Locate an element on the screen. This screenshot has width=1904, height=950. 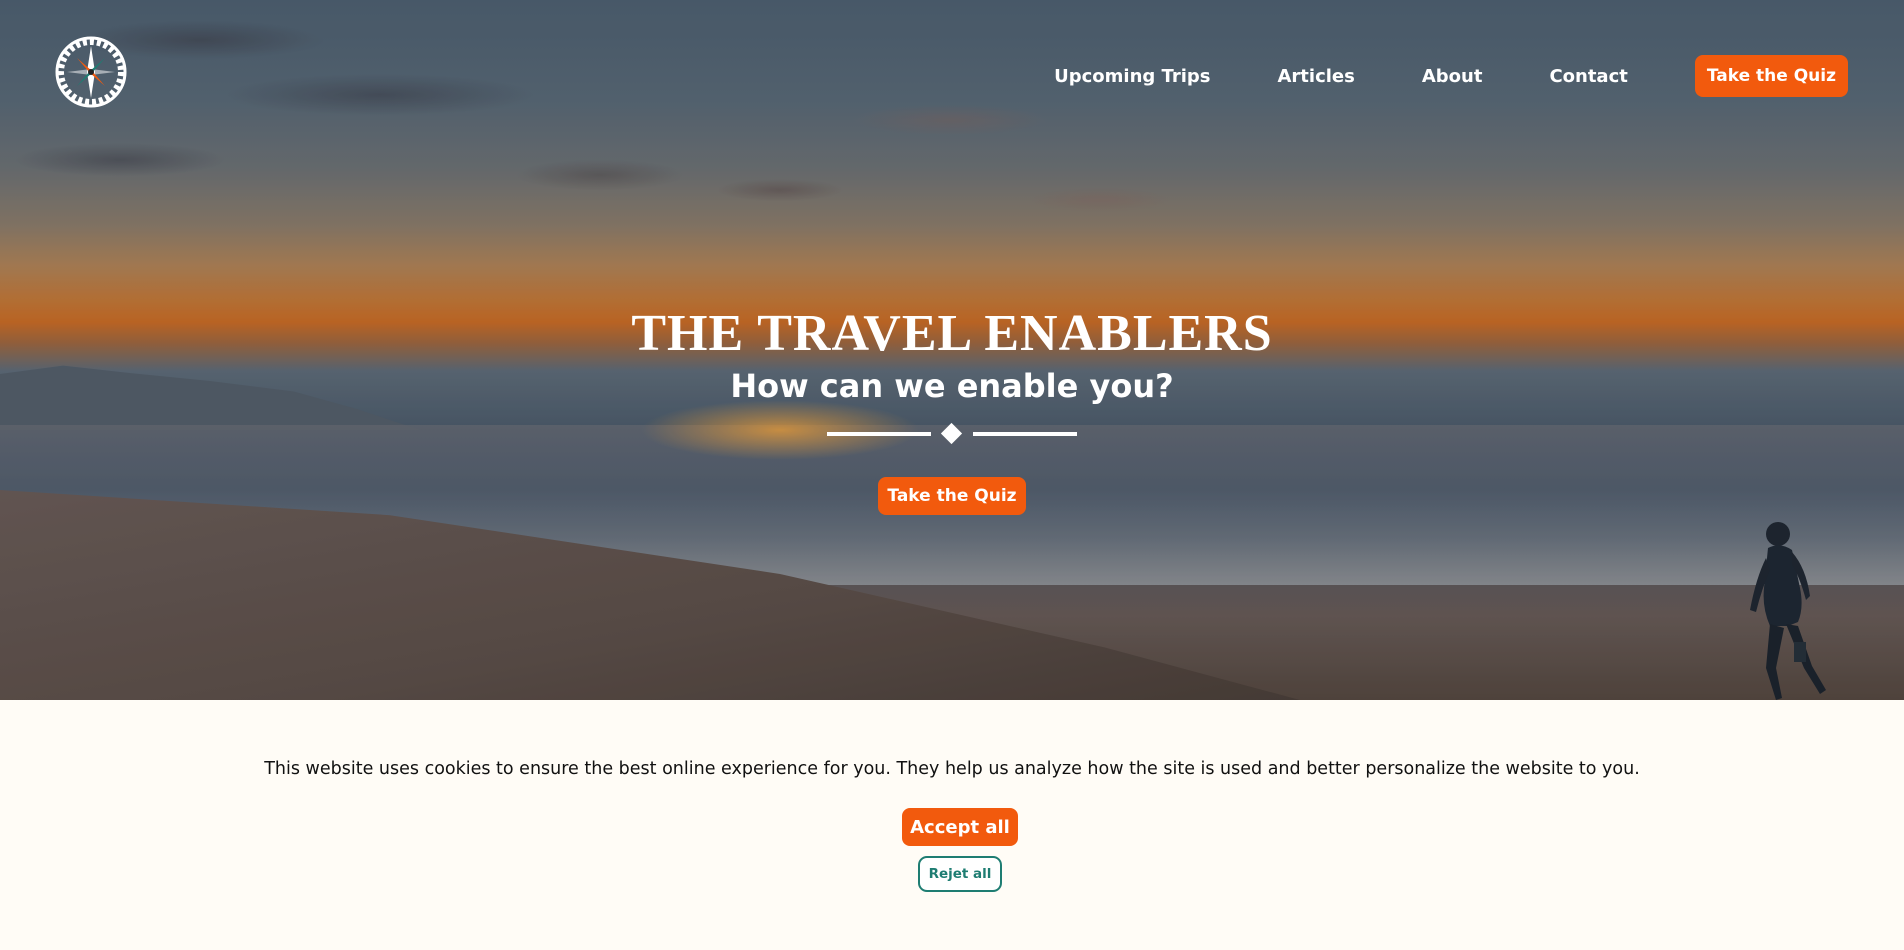
divider-diamond-icon is located at coordinates (951, 433).